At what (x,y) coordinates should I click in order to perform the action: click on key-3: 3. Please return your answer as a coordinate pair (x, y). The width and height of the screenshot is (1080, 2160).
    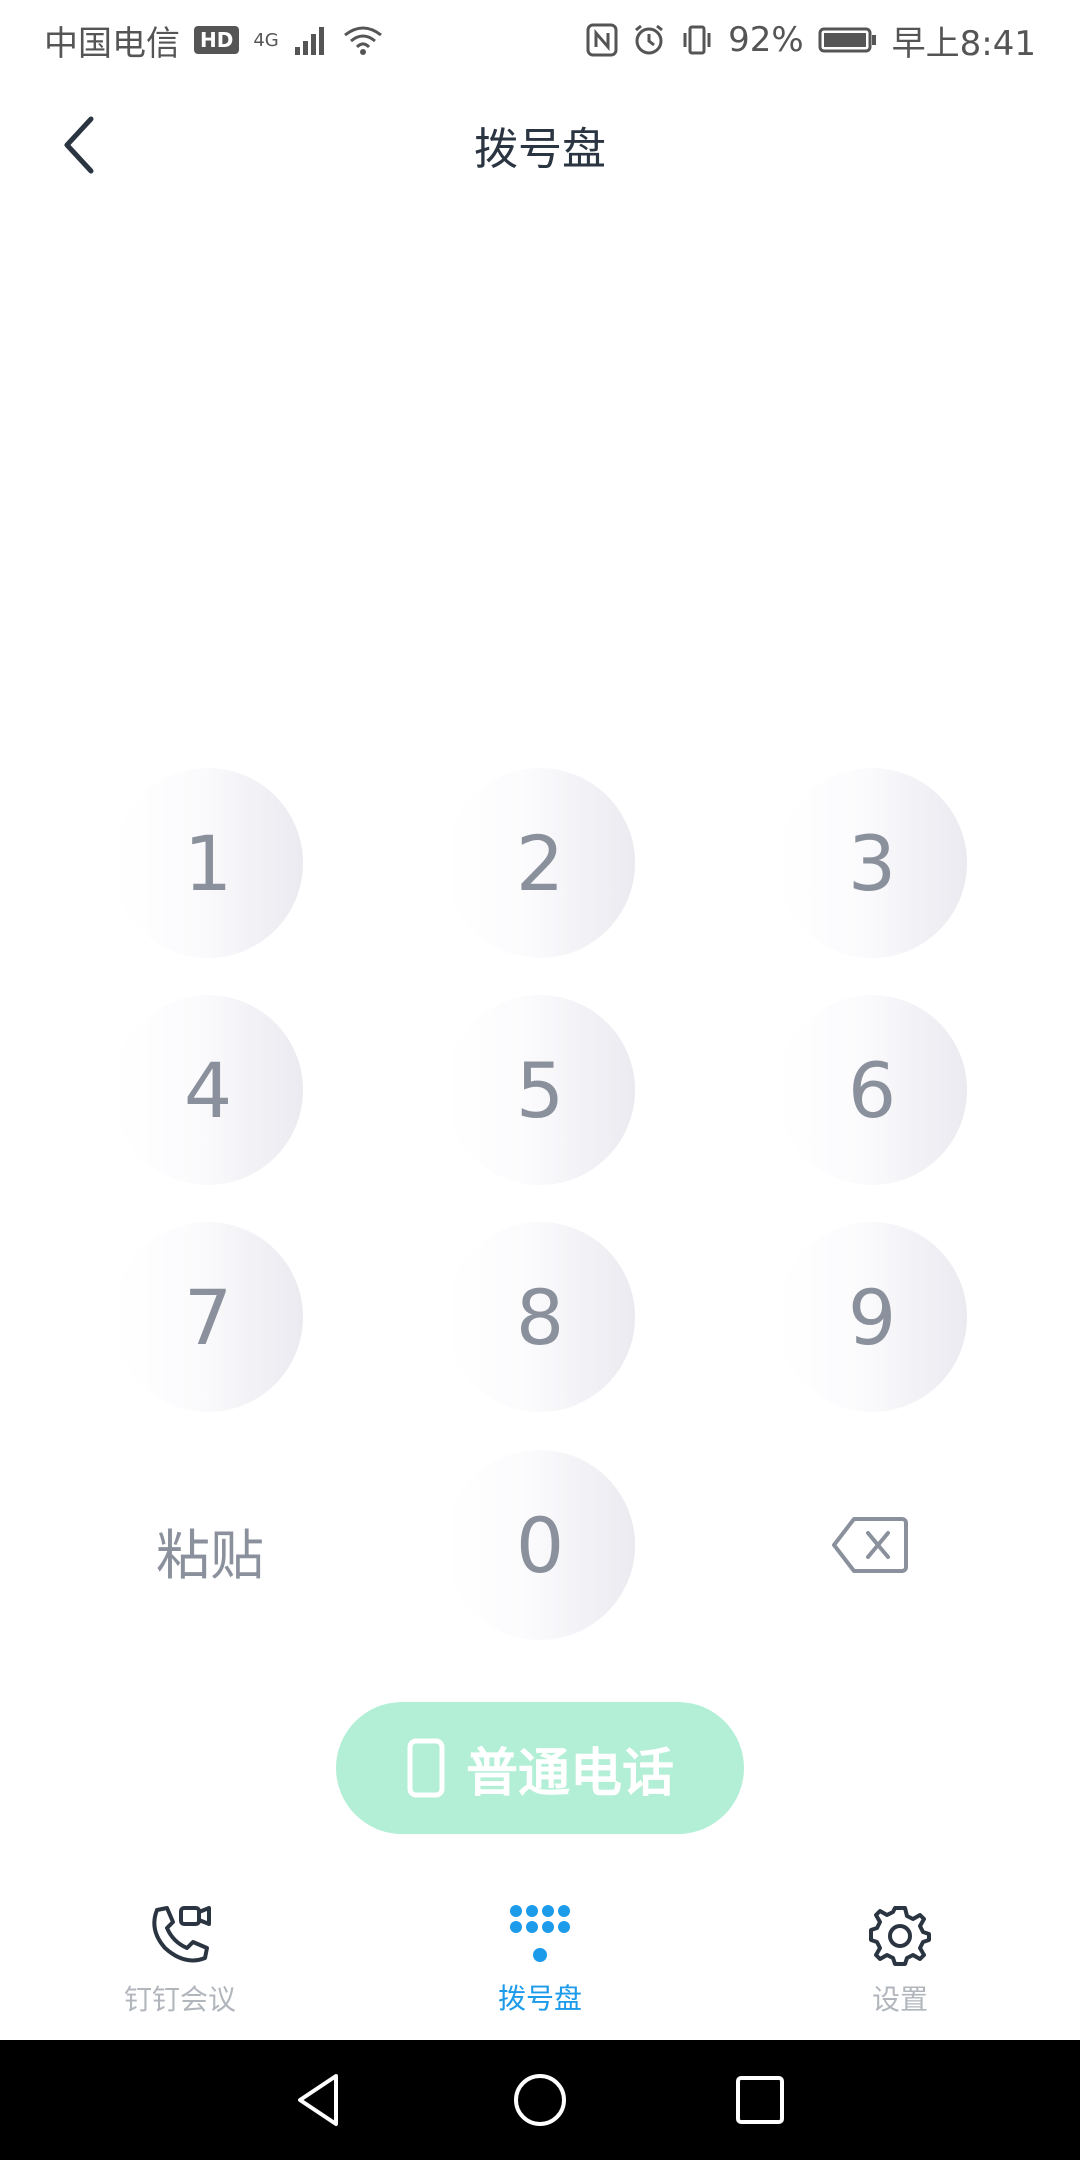
    Looking at the image, I should click on (872, 863).